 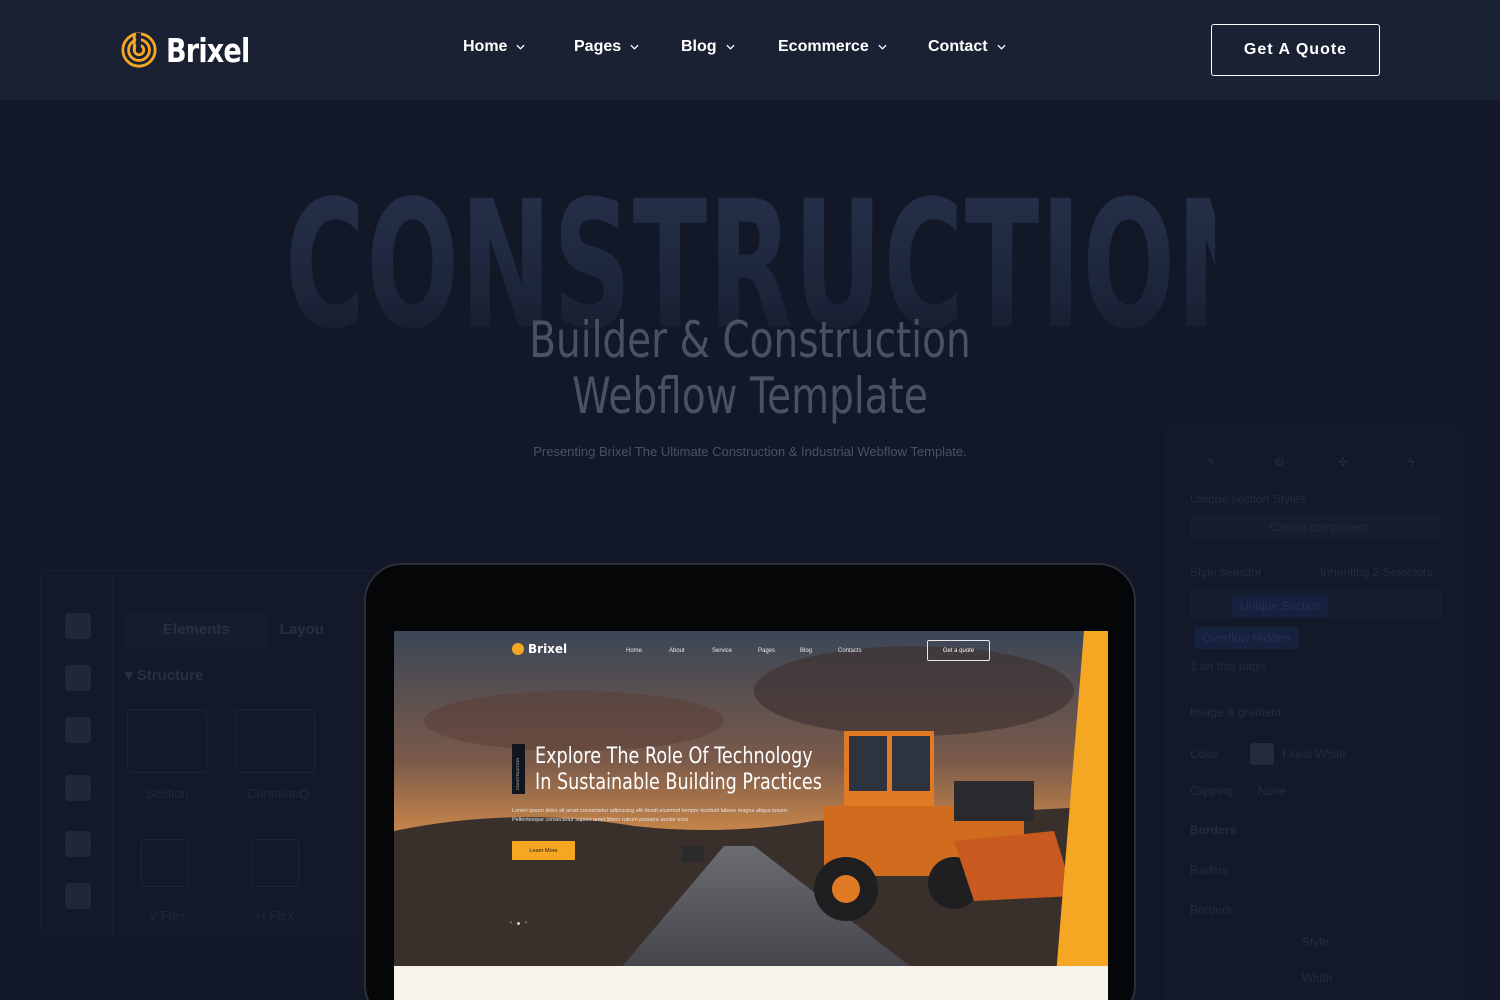 I want to click on nav-item-label: Pages, so click(x=598, y=46).